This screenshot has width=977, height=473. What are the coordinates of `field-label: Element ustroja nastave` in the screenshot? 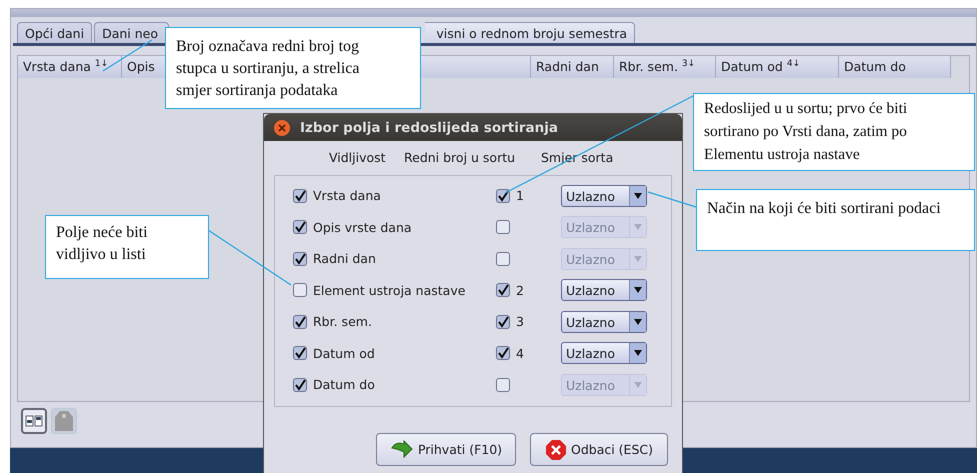 It's located at (389, 290).